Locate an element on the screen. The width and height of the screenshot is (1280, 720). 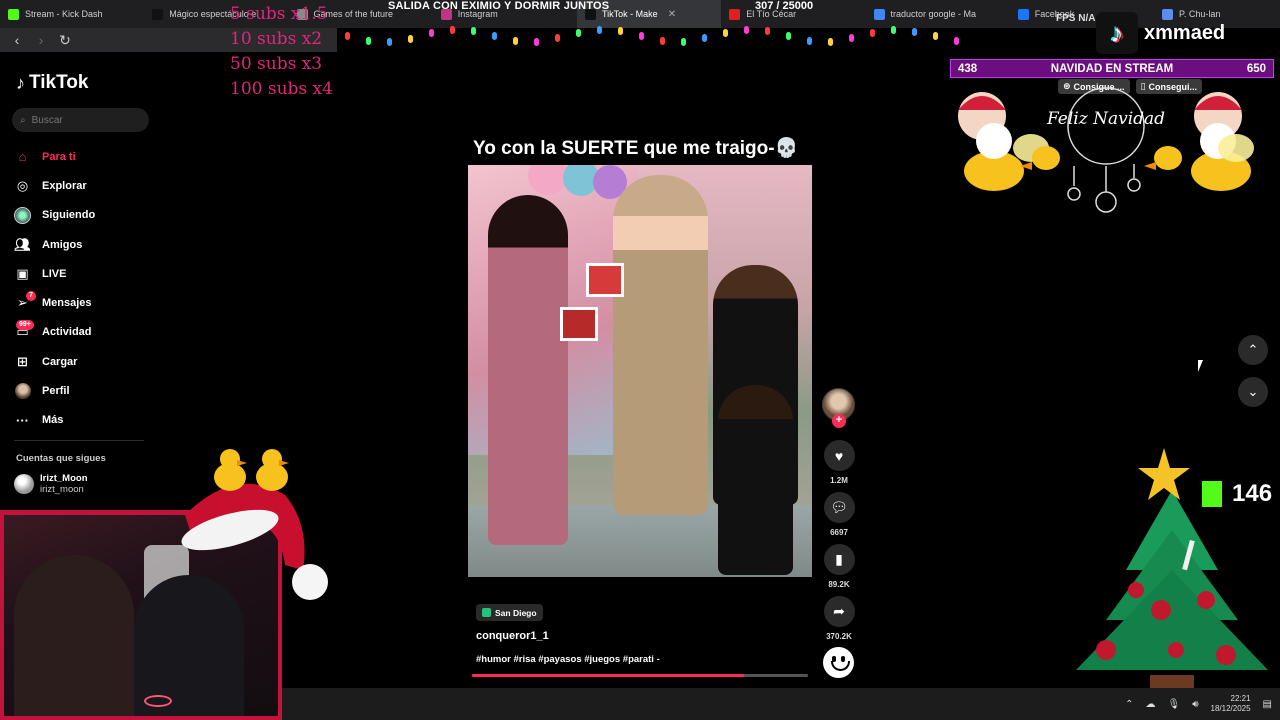
live-icon: ▣ is located at coordinates (22, 273).